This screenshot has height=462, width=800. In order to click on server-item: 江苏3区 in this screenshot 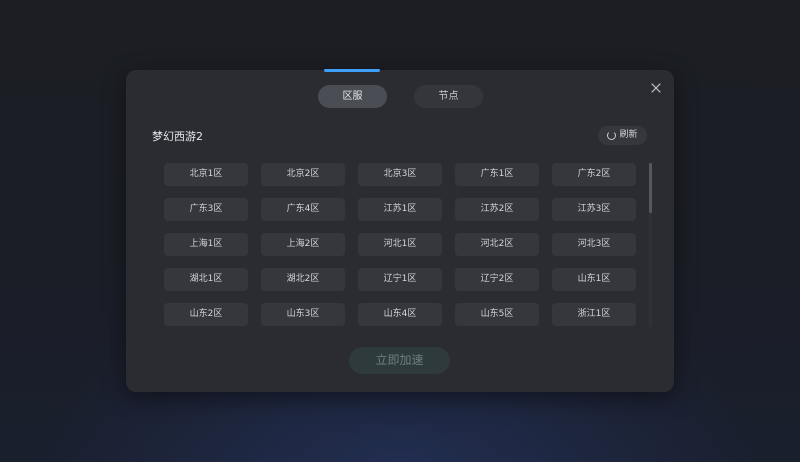, I will do `click(594, 209)`.